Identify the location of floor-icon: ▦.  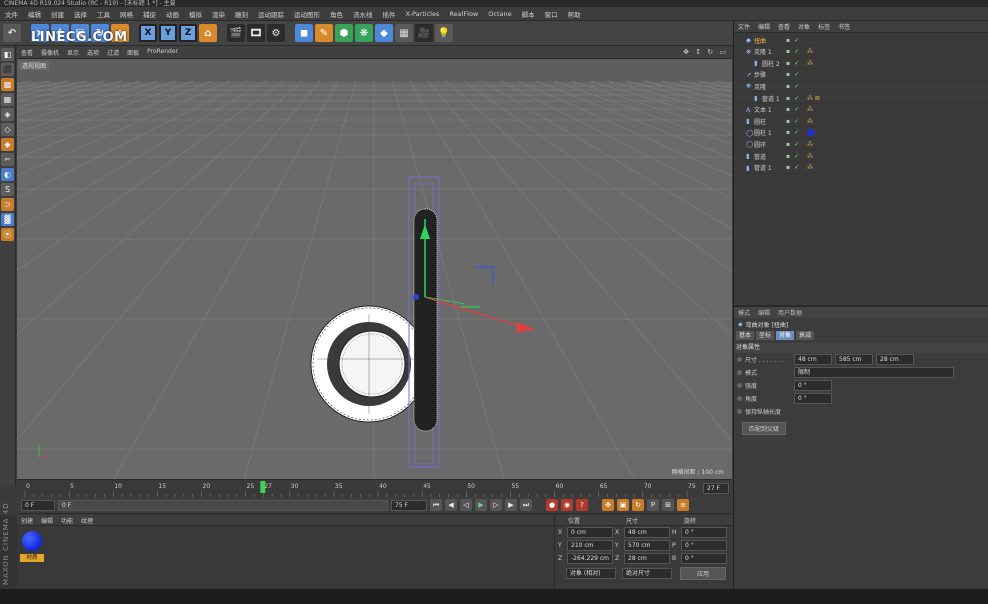
(404, 33).